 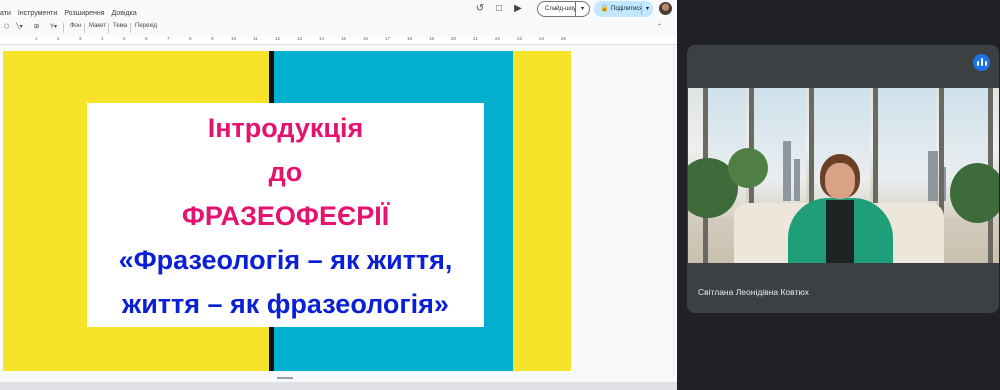 I want to click on ruler-label: 2, so click(x=58, y=38).